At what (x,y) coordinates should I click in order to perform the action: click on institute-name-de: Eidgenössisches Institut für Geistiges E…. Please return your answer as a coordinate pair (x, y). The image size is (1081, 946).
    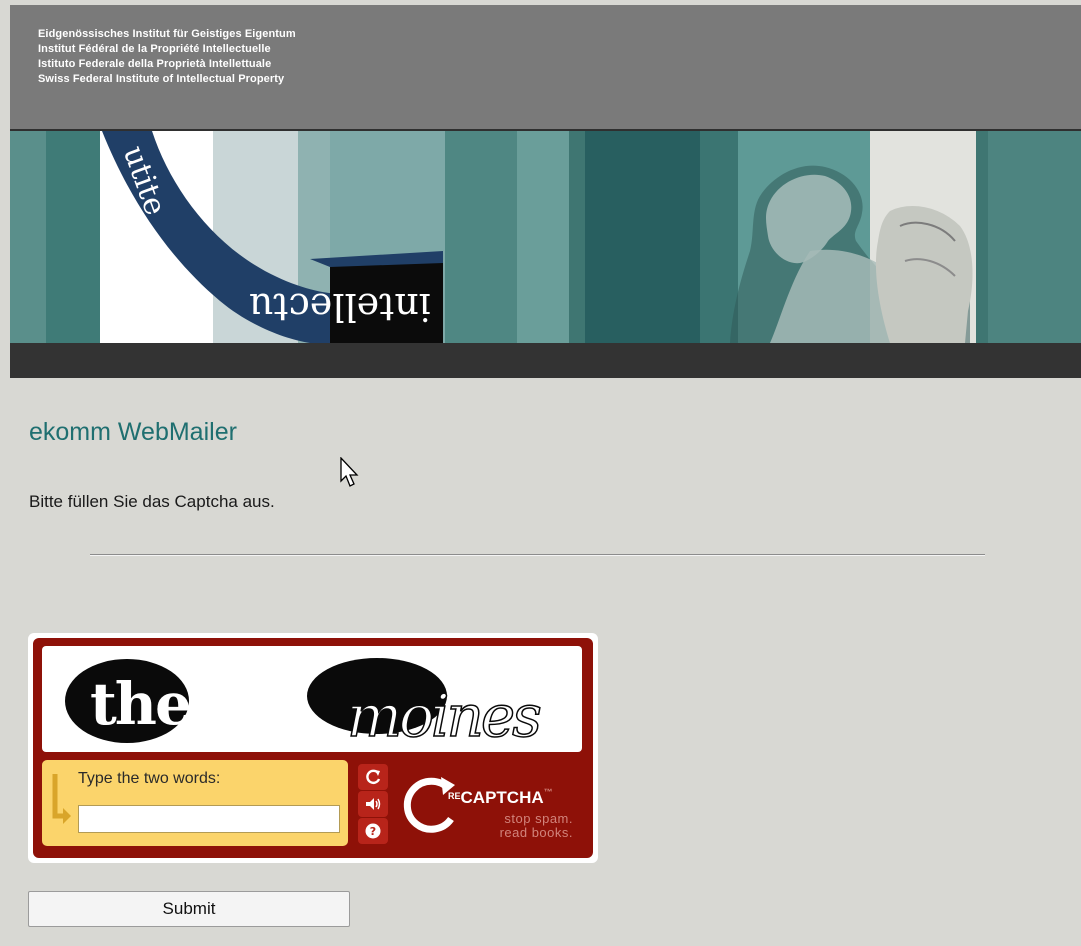
    Looking at the image, I should click on (167, 34).